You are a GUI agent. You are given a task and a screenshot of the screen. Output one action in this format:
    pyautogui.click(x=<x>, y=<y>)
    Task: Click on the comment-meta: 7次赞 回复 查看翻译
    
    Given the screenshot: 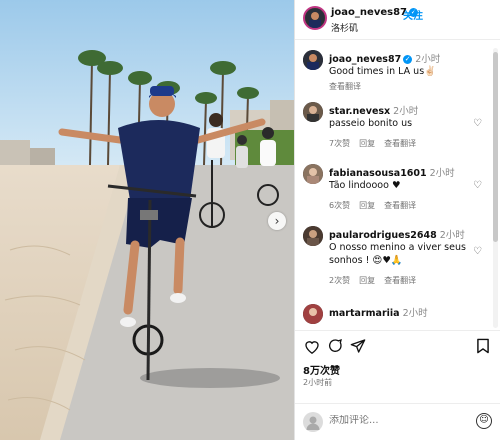 What is the action you would take?
    pyautogui.click(x=377, y=143)
    